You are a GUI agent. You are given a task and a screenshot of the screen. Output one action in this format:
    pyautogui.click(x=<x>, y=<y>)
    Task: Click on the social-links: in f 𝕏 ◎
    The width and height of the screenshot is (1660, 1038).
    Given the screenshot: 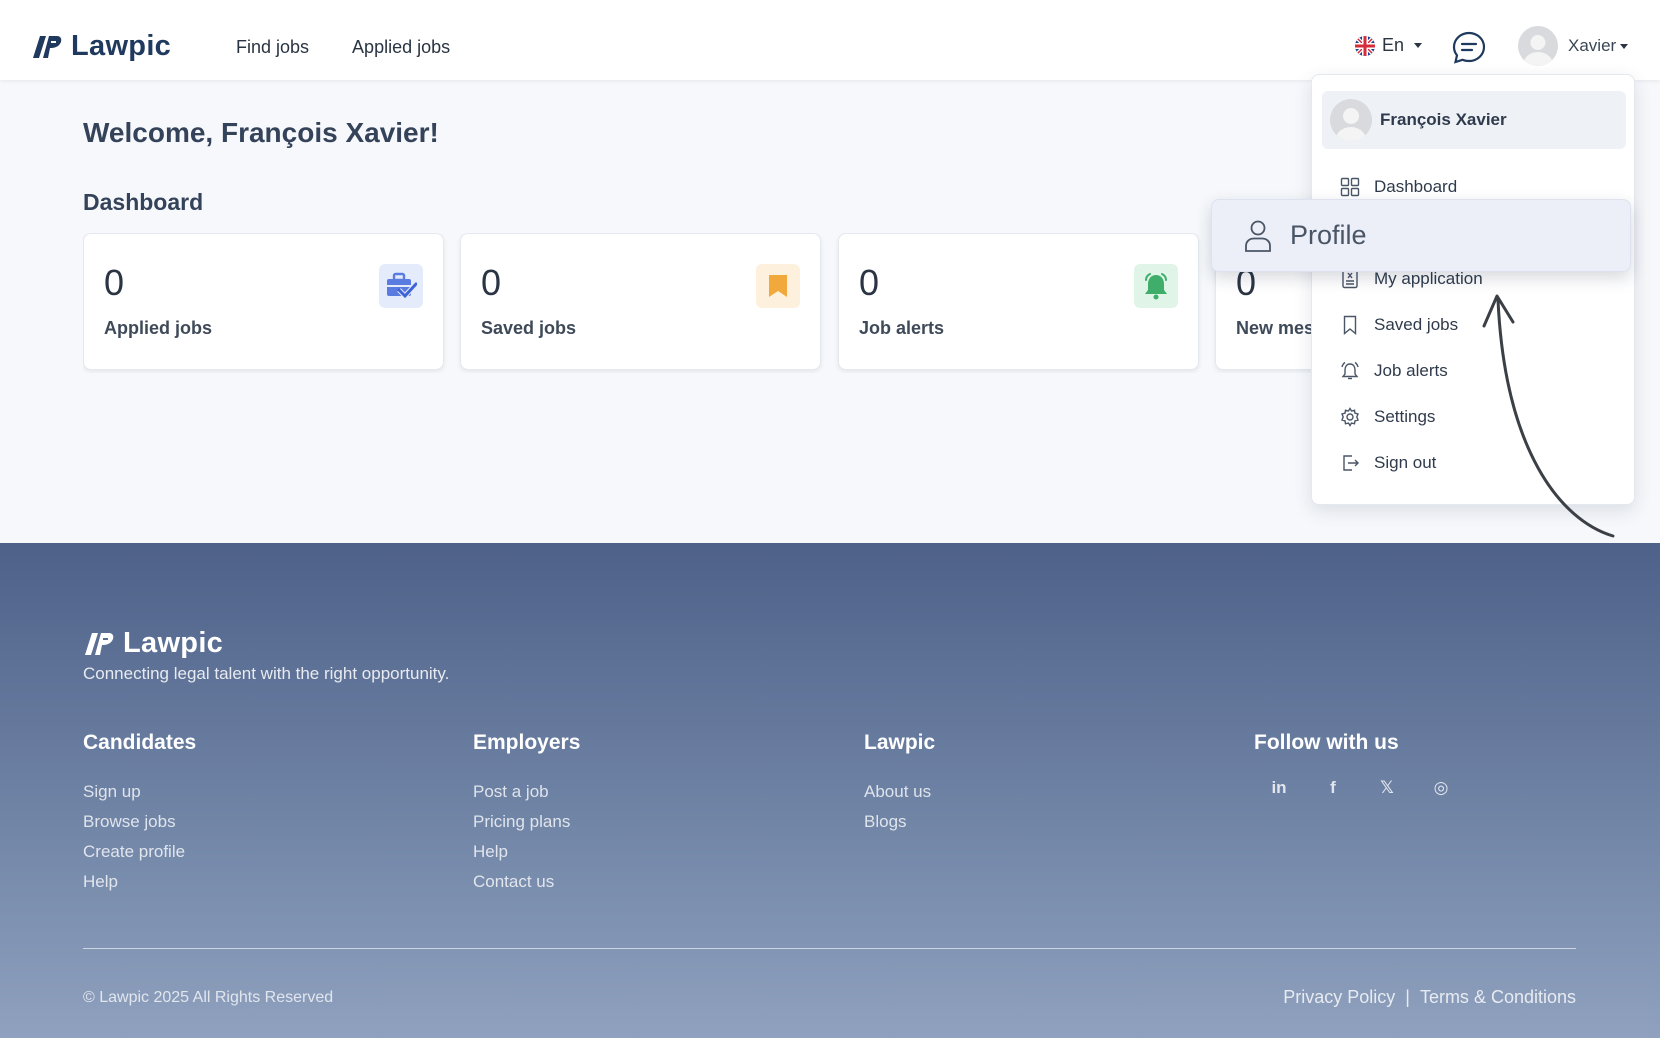 What is the action you would take?
    pyautogui.click(x=1353, y=788)
    